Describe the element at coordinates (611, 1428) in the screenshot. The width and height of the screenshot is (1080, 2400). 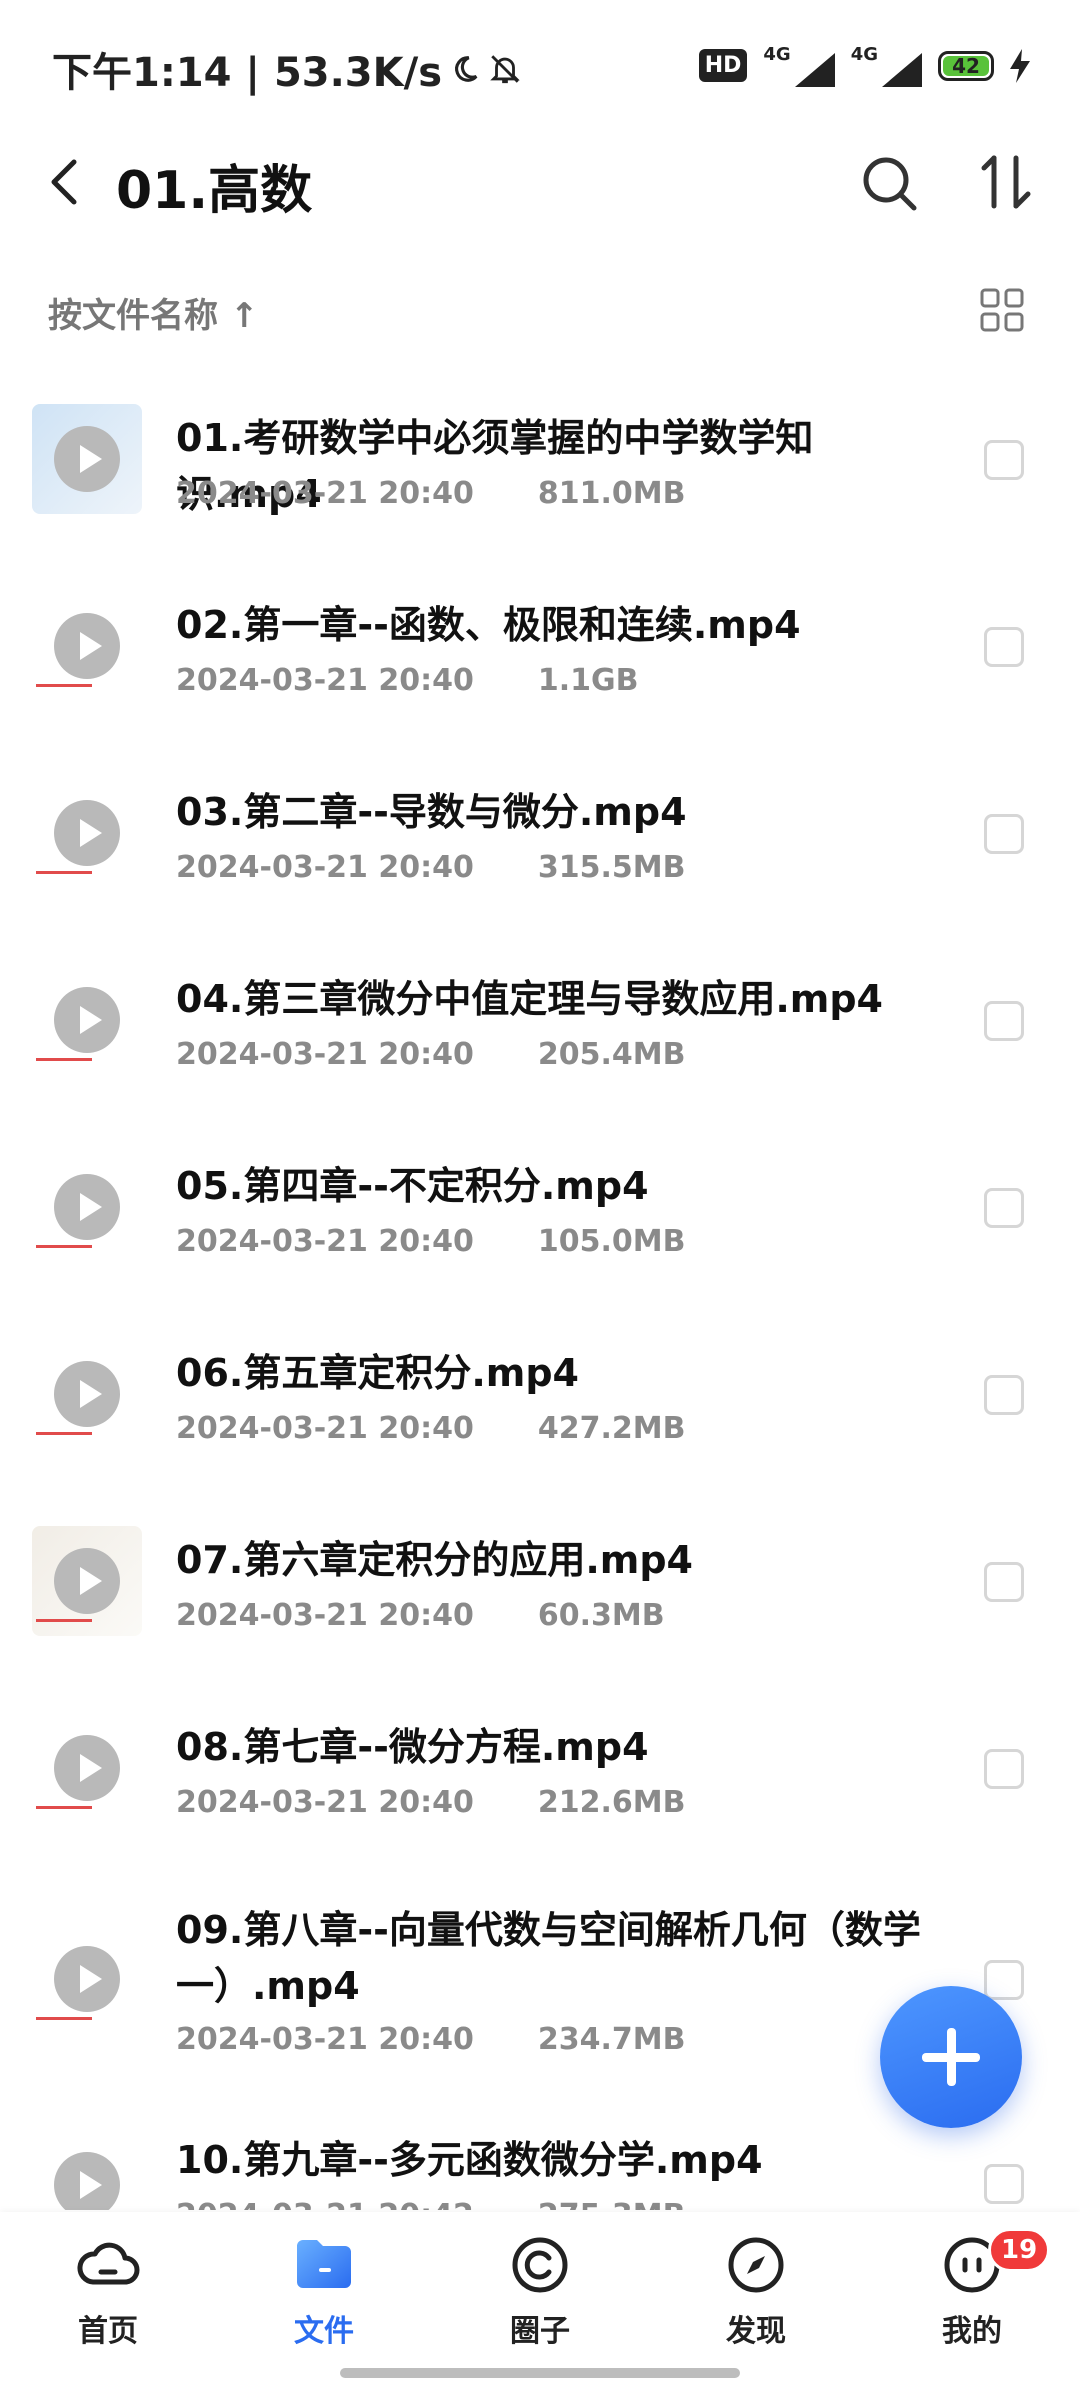
I see `file-size: 427.2MB` at that location.